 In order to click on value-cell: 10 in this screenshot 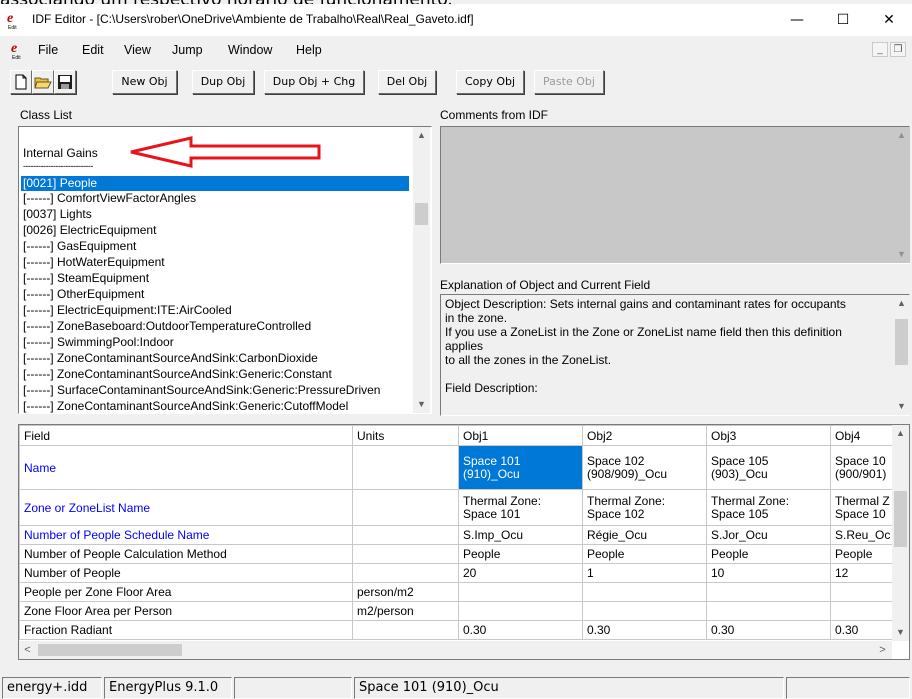, I will do `click(768, 573)`.